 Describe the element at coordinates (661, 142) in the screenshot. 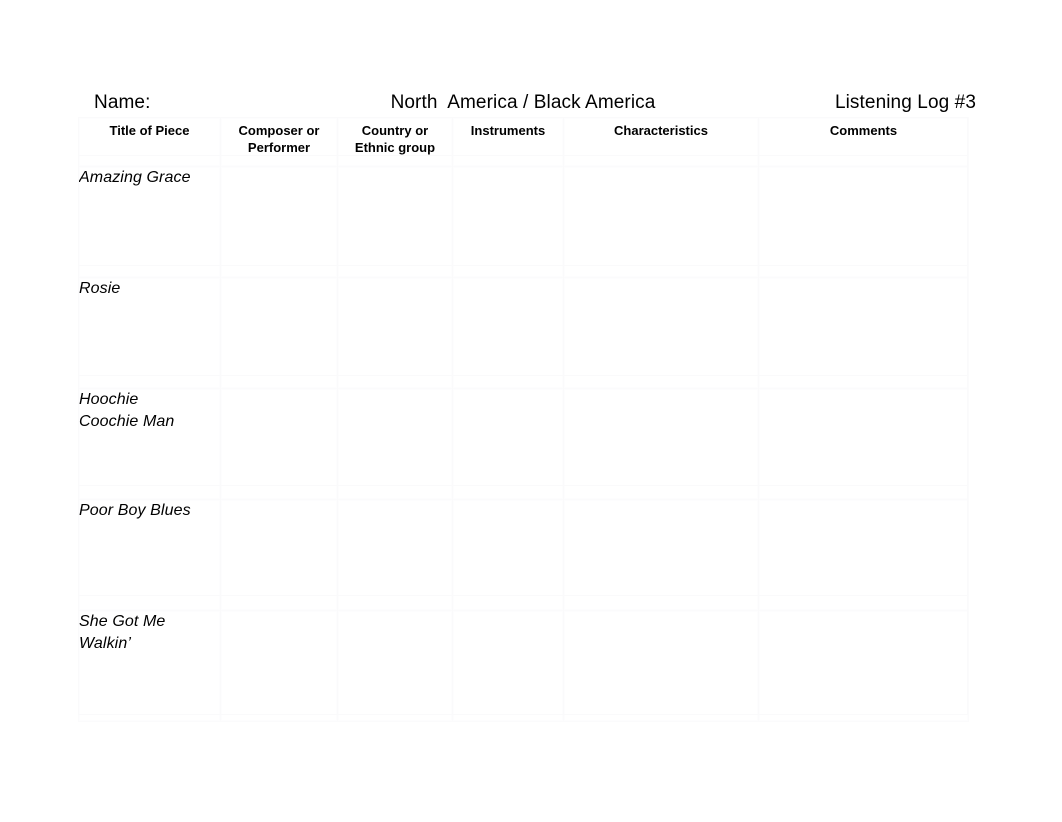

I see `column-header-characteristics: Characteristics` at that location.